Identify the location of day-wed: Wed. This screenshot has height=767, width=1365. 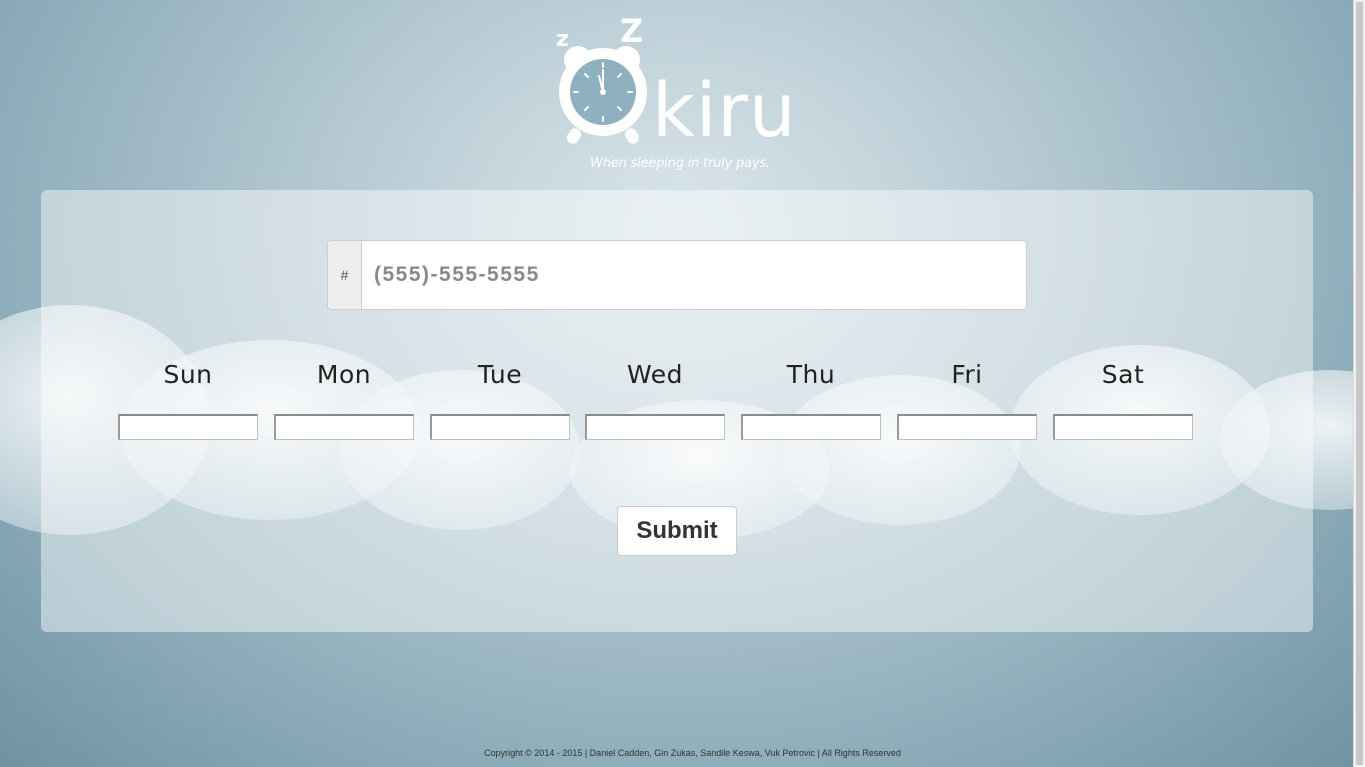
(655, 397).